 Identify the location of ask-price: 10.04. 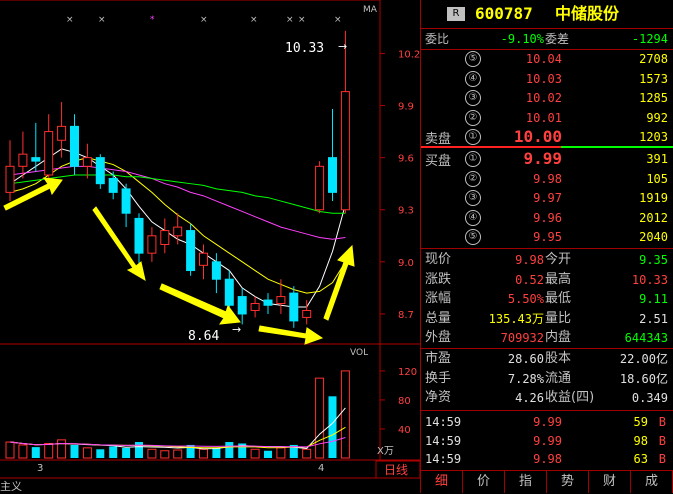
(543, 59).